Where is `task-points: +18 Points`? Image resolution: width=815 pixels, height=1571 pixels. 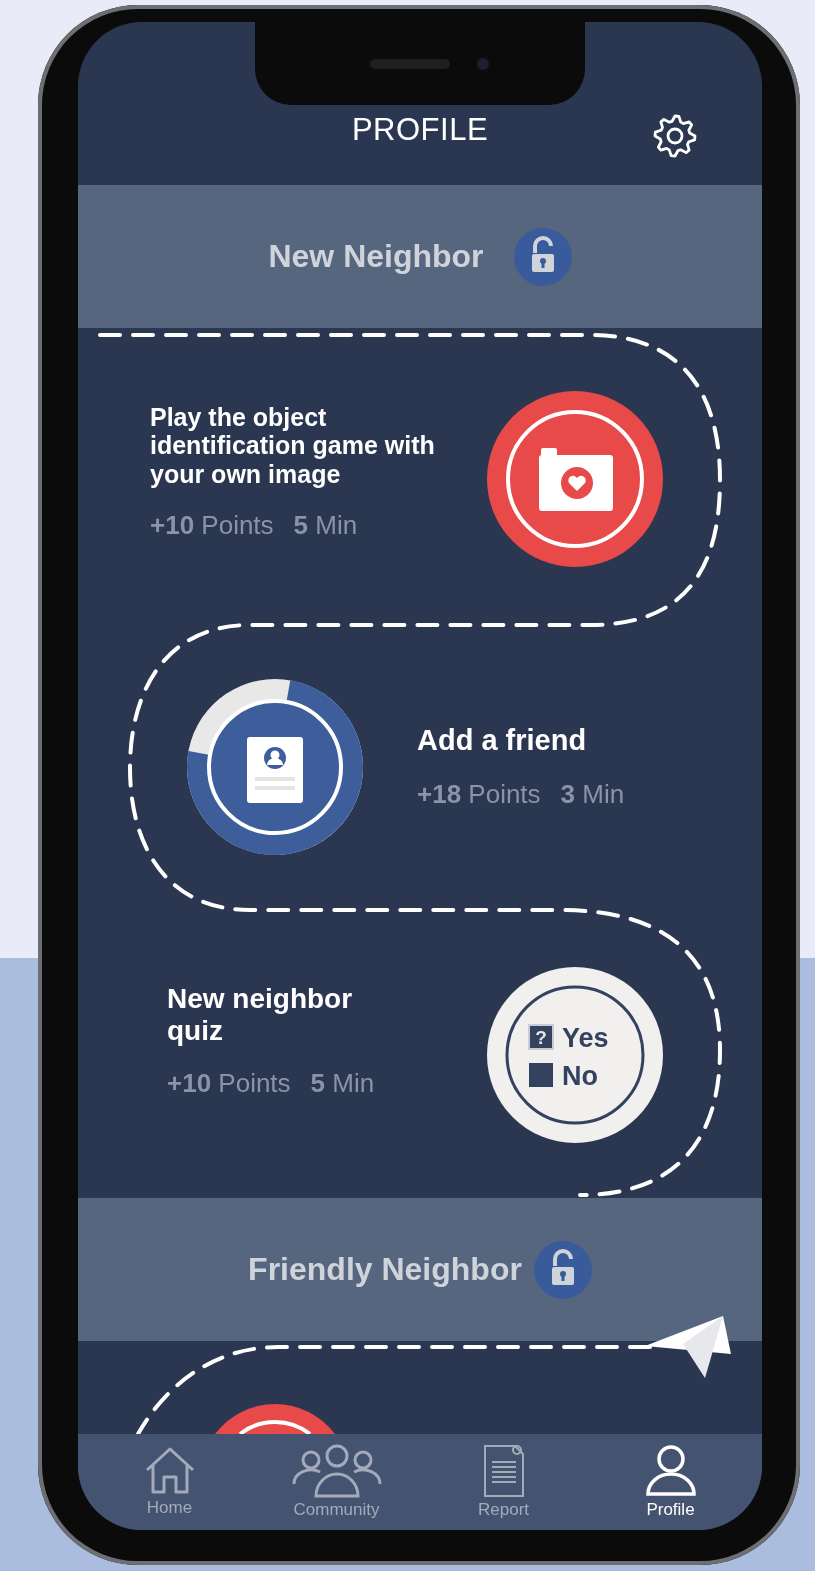
task-points: +18 Points is located at coordinates (479, 794).